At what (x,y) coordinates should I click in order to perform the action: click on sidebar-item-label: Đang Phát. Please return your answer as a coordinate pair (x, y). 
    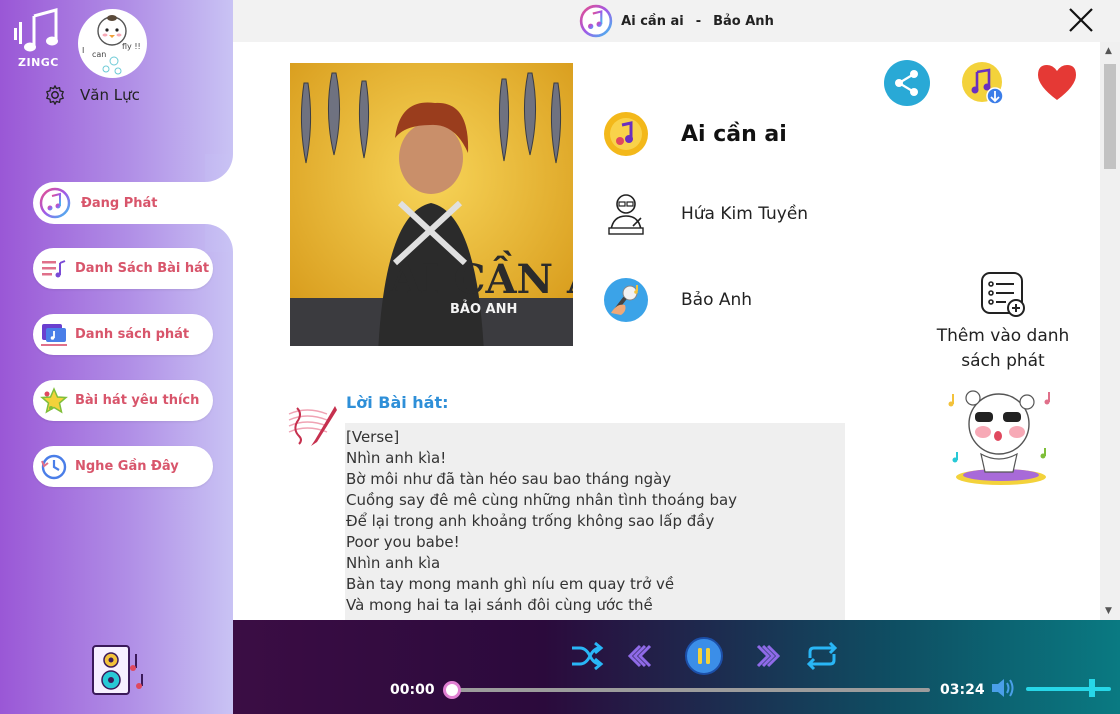
    Looking at the image, I should click on (119, 203).